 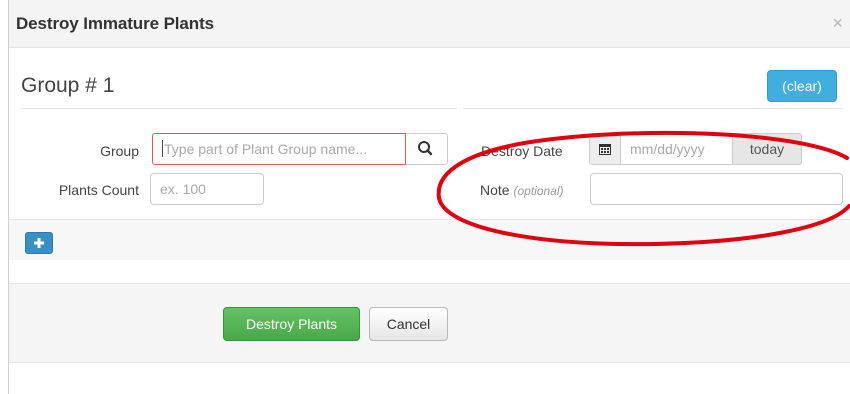 I want to click on search-button, so click(x=427, y=149).